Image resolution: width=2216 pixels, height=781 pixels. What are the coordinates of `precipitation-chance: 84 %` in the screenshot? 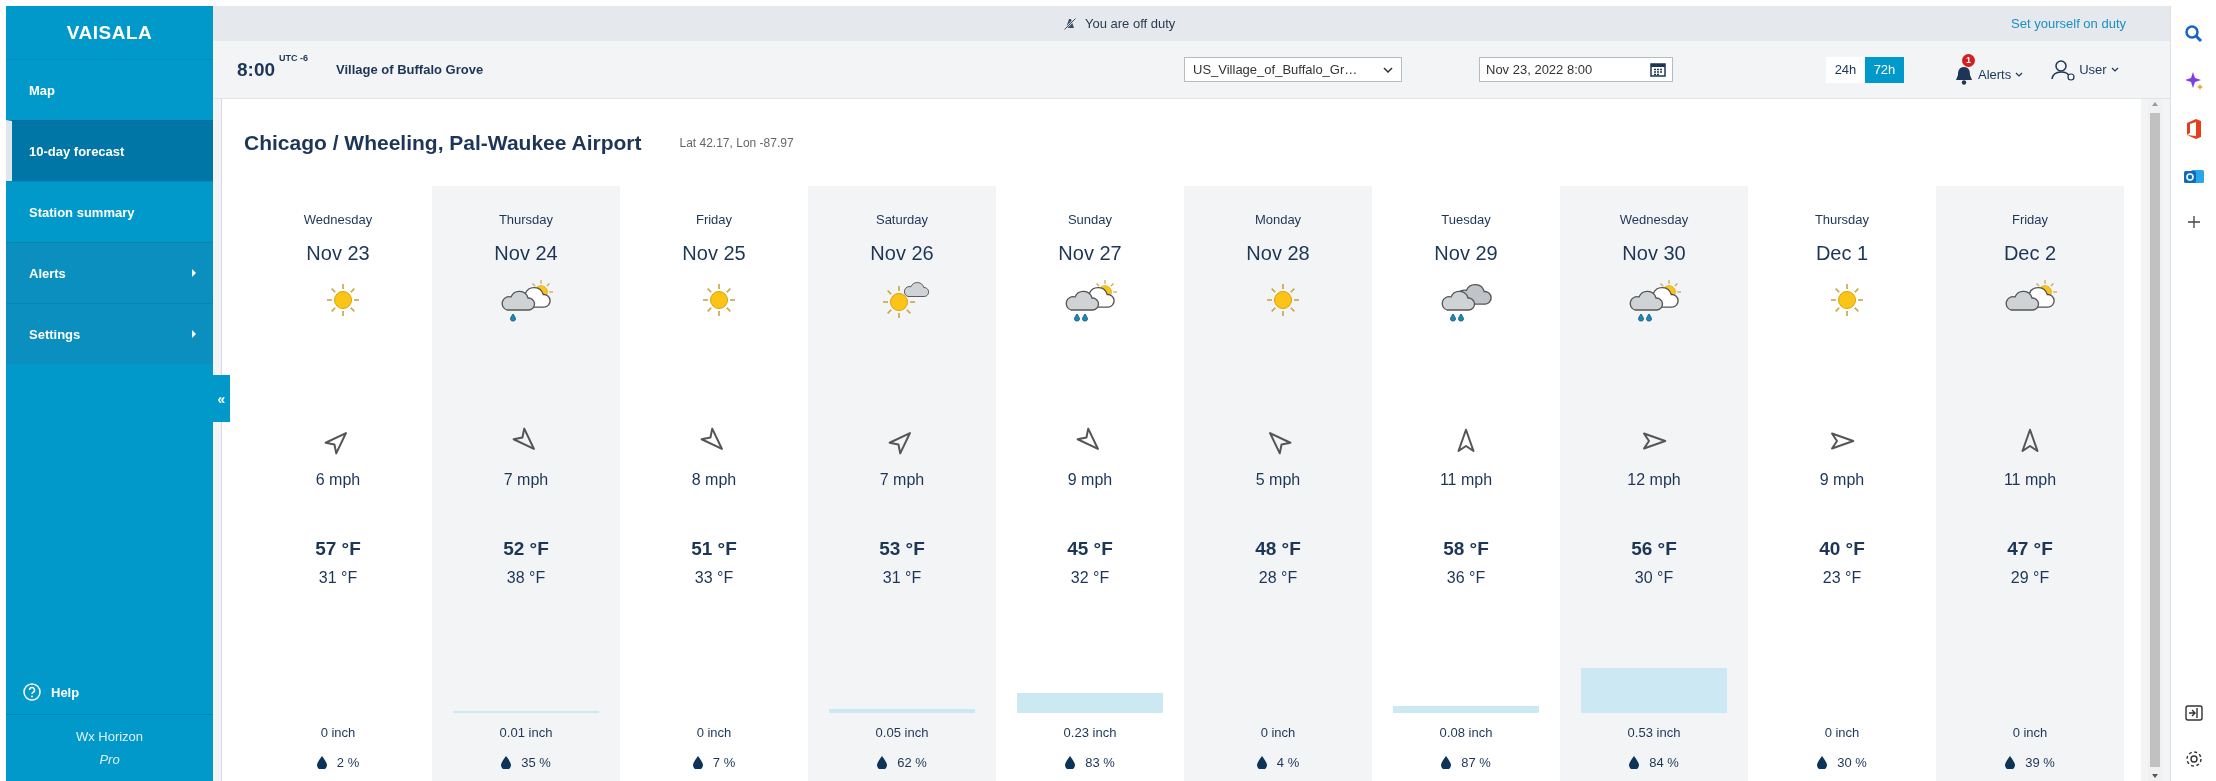 It's located at (1664, 762).